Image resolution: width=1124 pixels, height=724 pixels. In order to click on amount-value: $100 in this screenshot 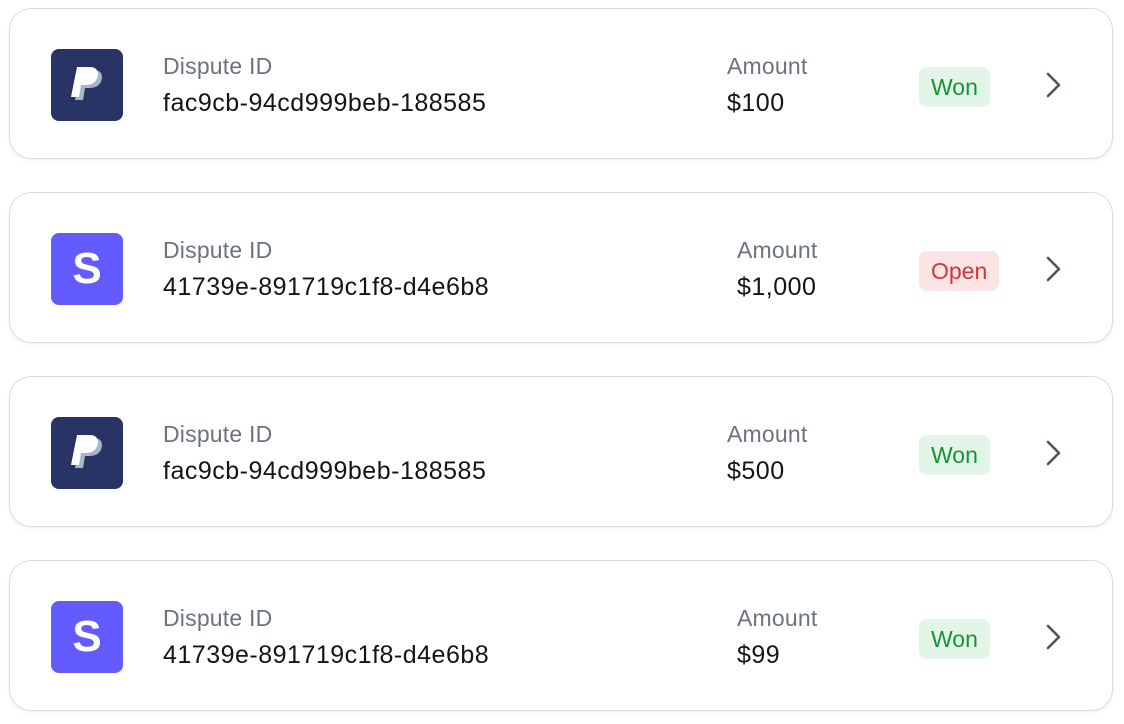, I will do `click(756, 103)`.